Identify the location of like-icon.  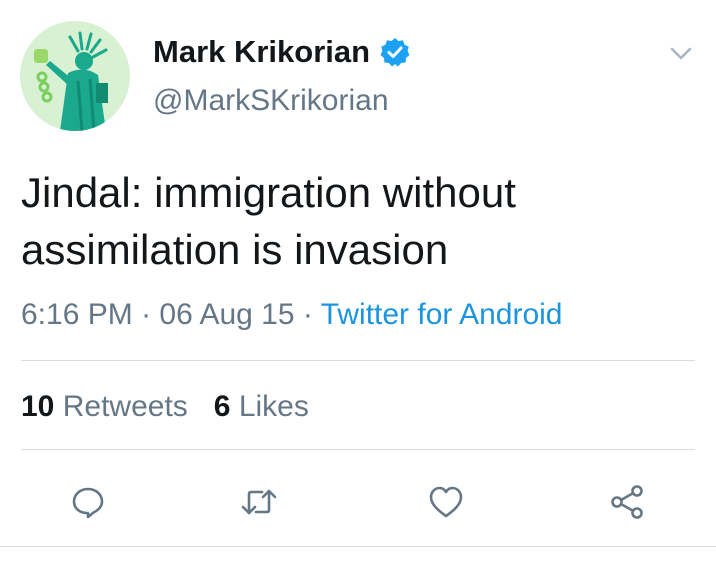
(446, 502).